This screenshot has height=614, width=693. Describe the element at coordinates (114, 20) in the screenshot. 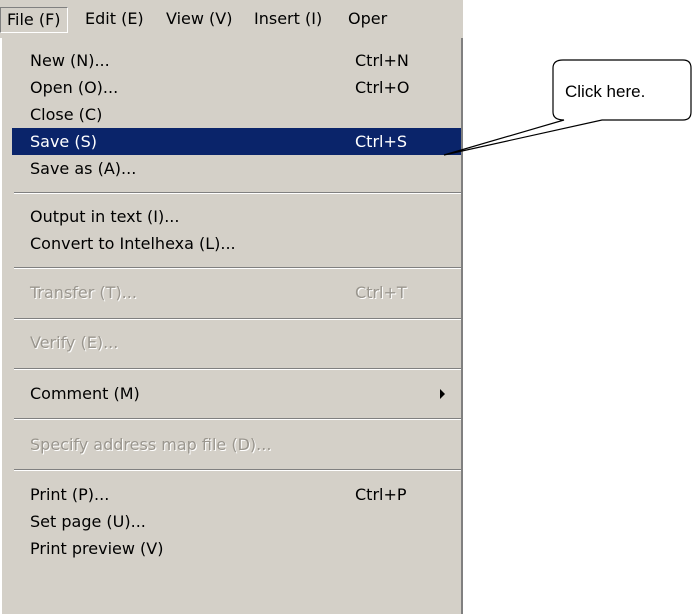

I see `menu-edit: Edit (E)` at that location.